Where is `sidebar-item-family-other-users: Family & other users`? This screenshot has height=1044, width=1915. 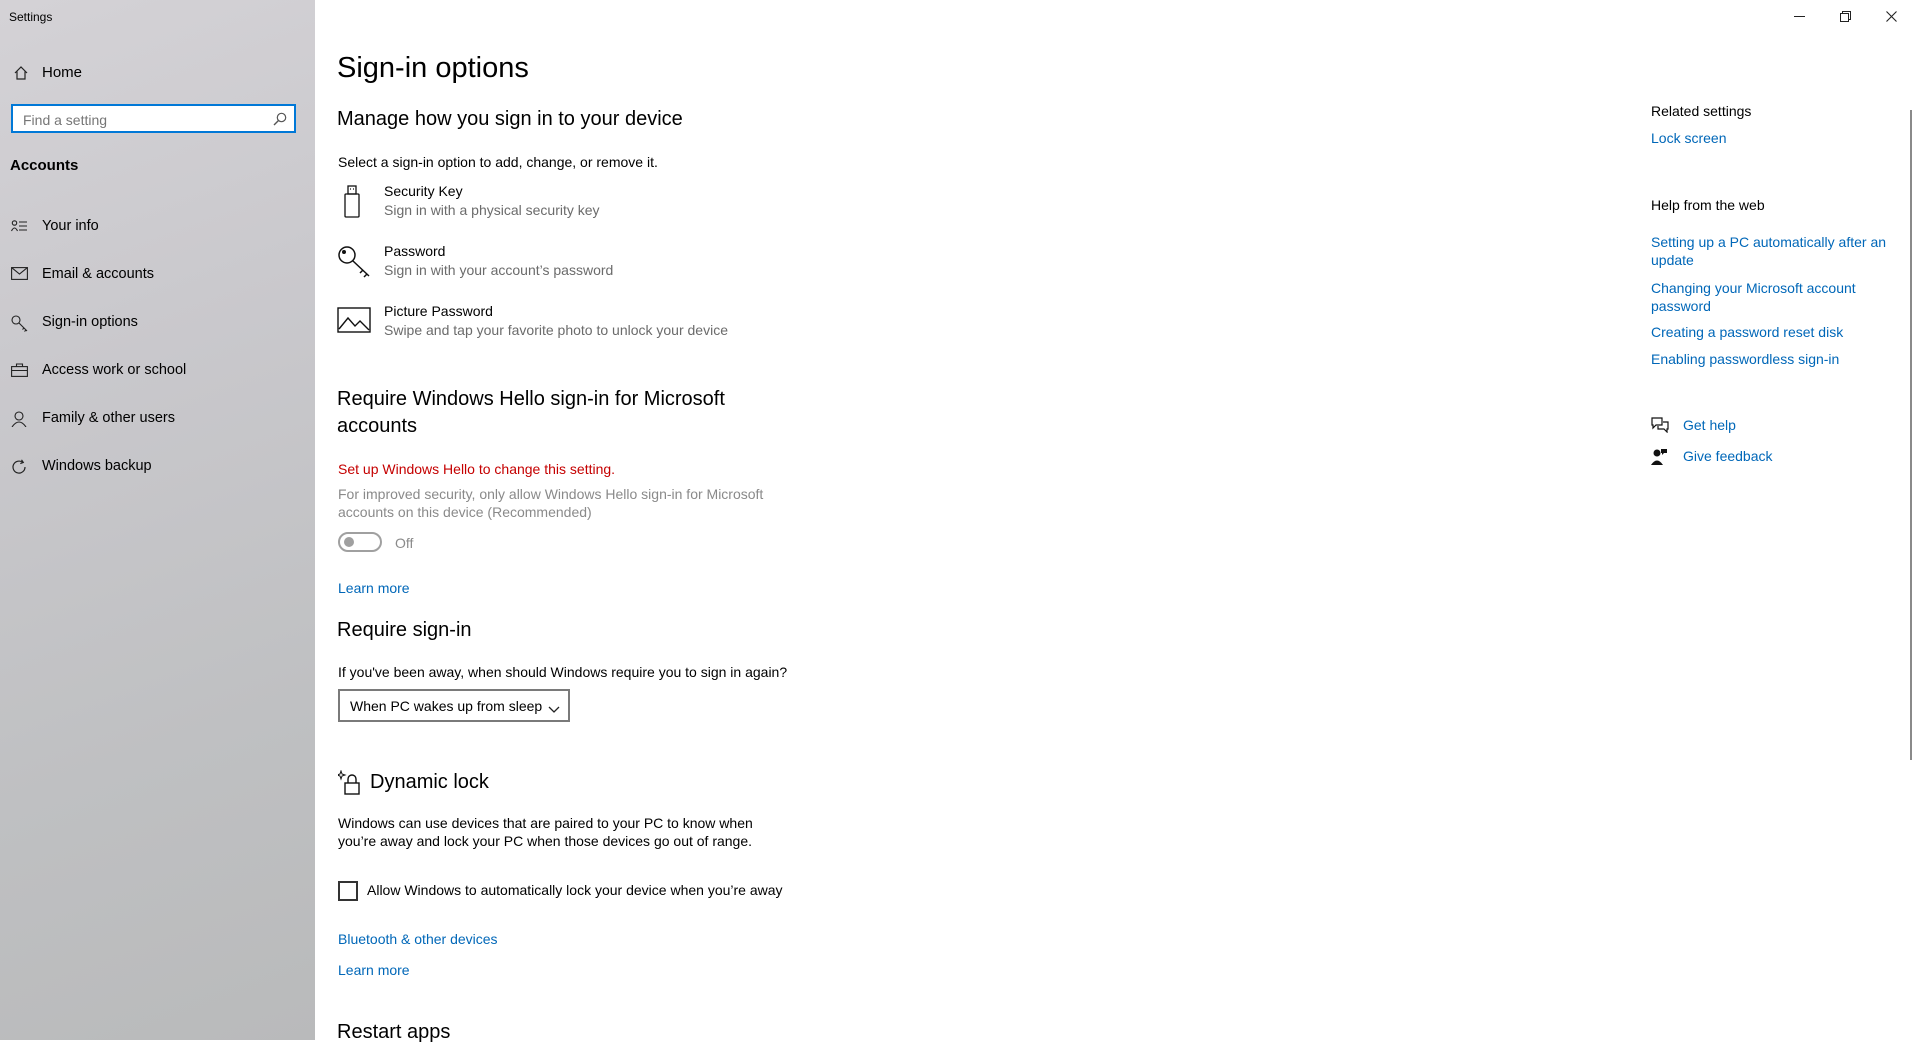
sidebar-item-family-other-users: Family & other users is located at coordinates (157, 419).